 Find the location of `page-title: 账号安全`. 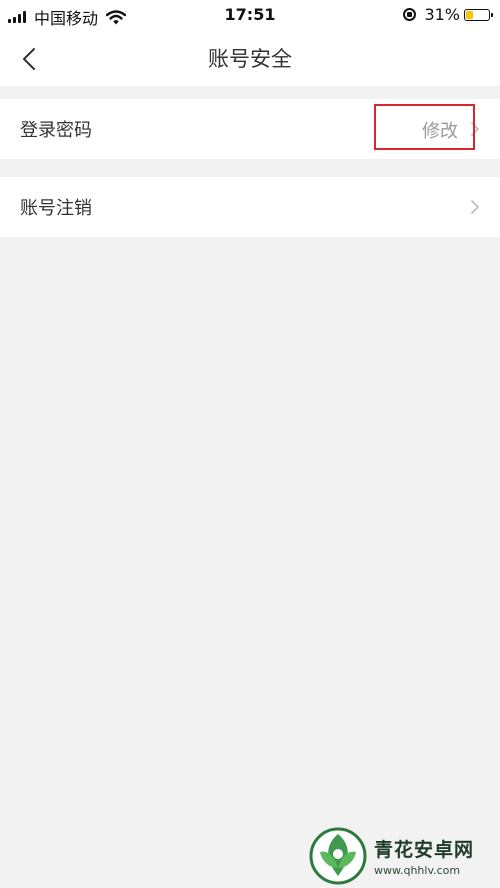

page-title: 账号安全 is located at coordinates (250, 59).